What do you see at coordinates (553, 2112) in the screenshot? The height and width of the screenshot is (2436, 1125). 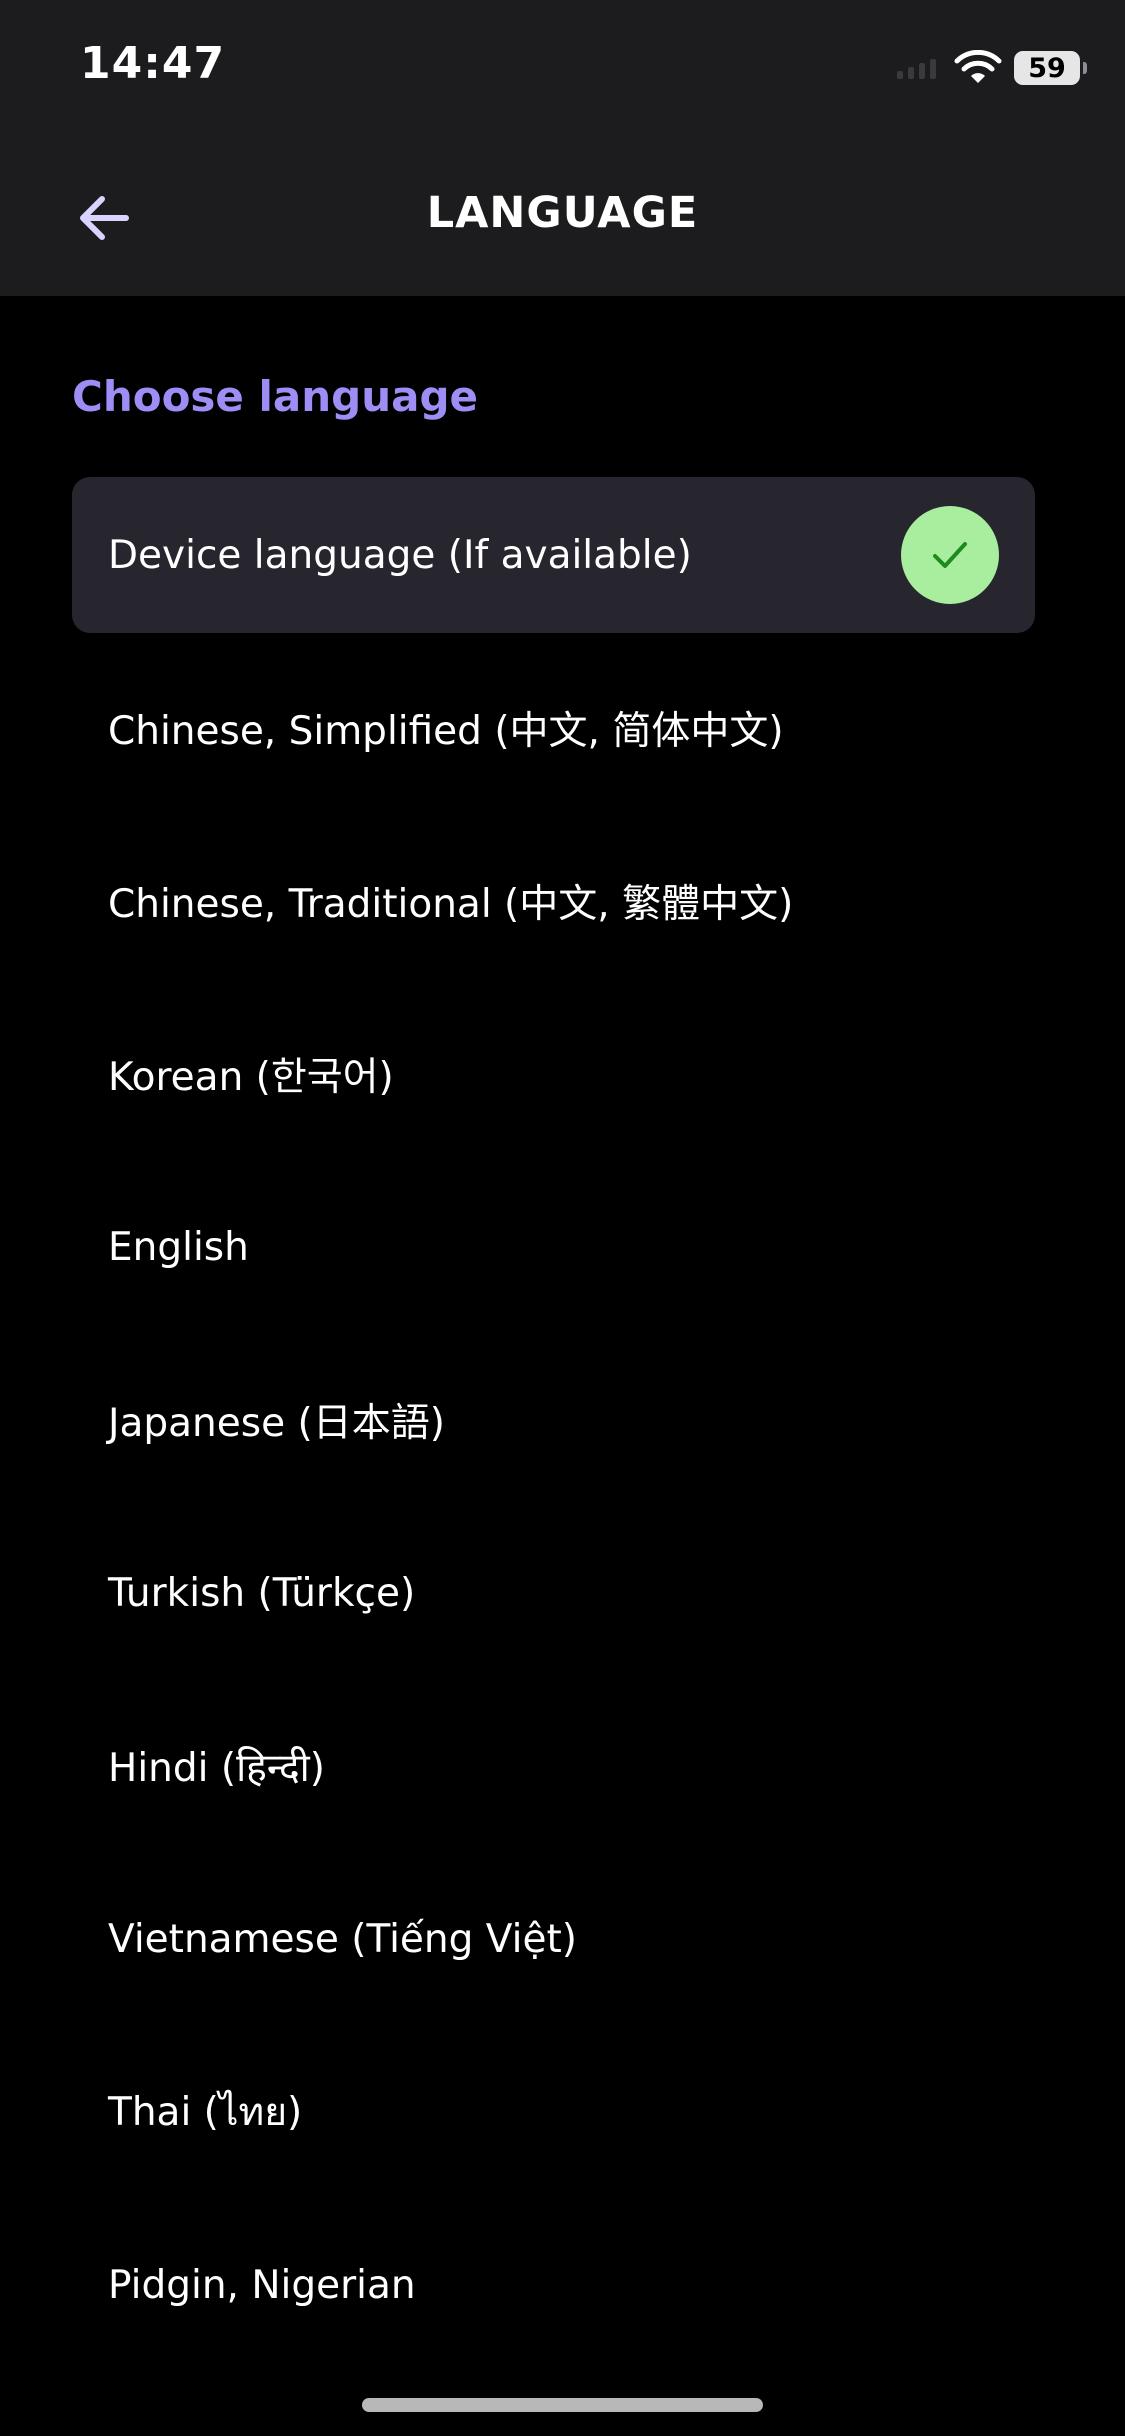 I see `language-item-thai: Thai (ไทย)` at bounding box center [553, 2112].